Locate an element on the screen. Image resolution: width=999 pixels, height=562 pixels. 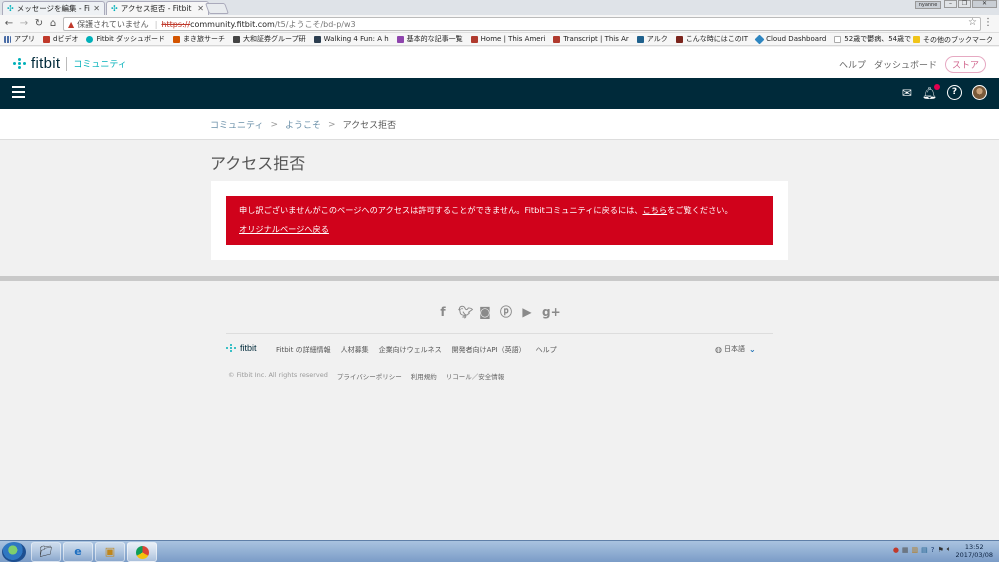
menu-bar is located at coordinates (18, 97).